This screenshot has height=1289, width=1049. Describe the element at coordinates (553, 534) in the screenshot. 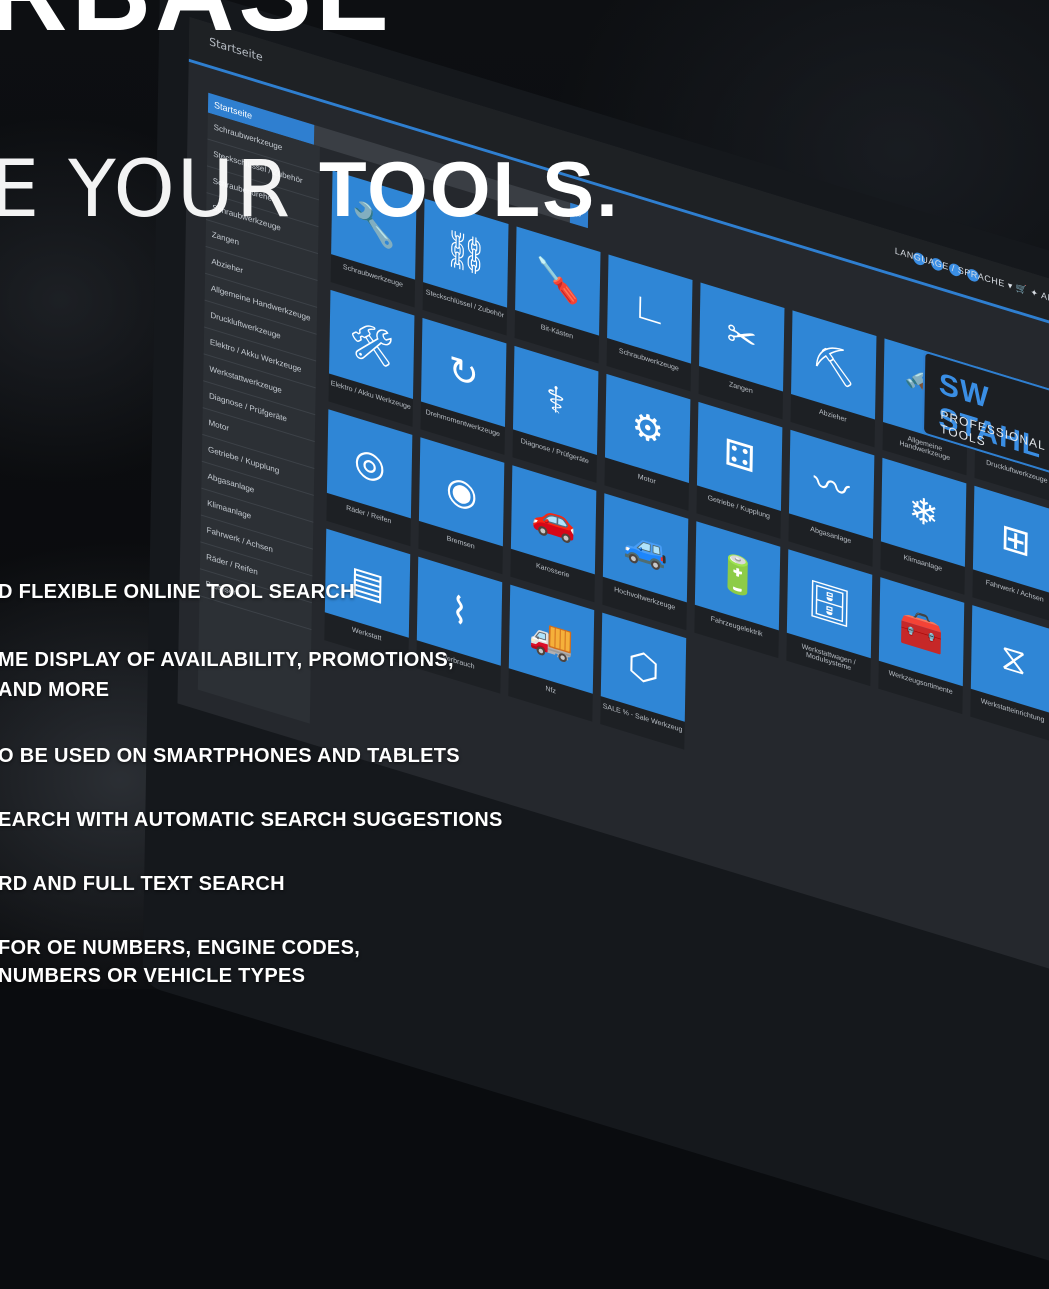

I see `category-tile: 🚗 Karosserie` at that location.